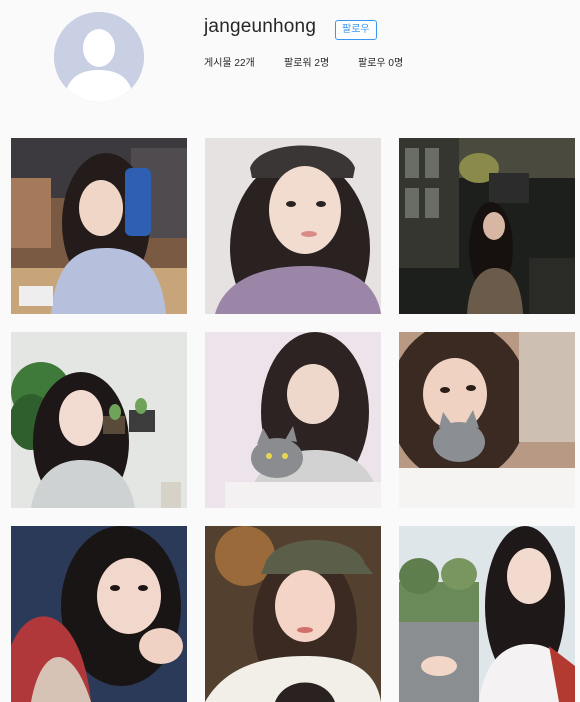 The image size is (580, 702). I want to click on photo-cafe-image, so click(99, 226).